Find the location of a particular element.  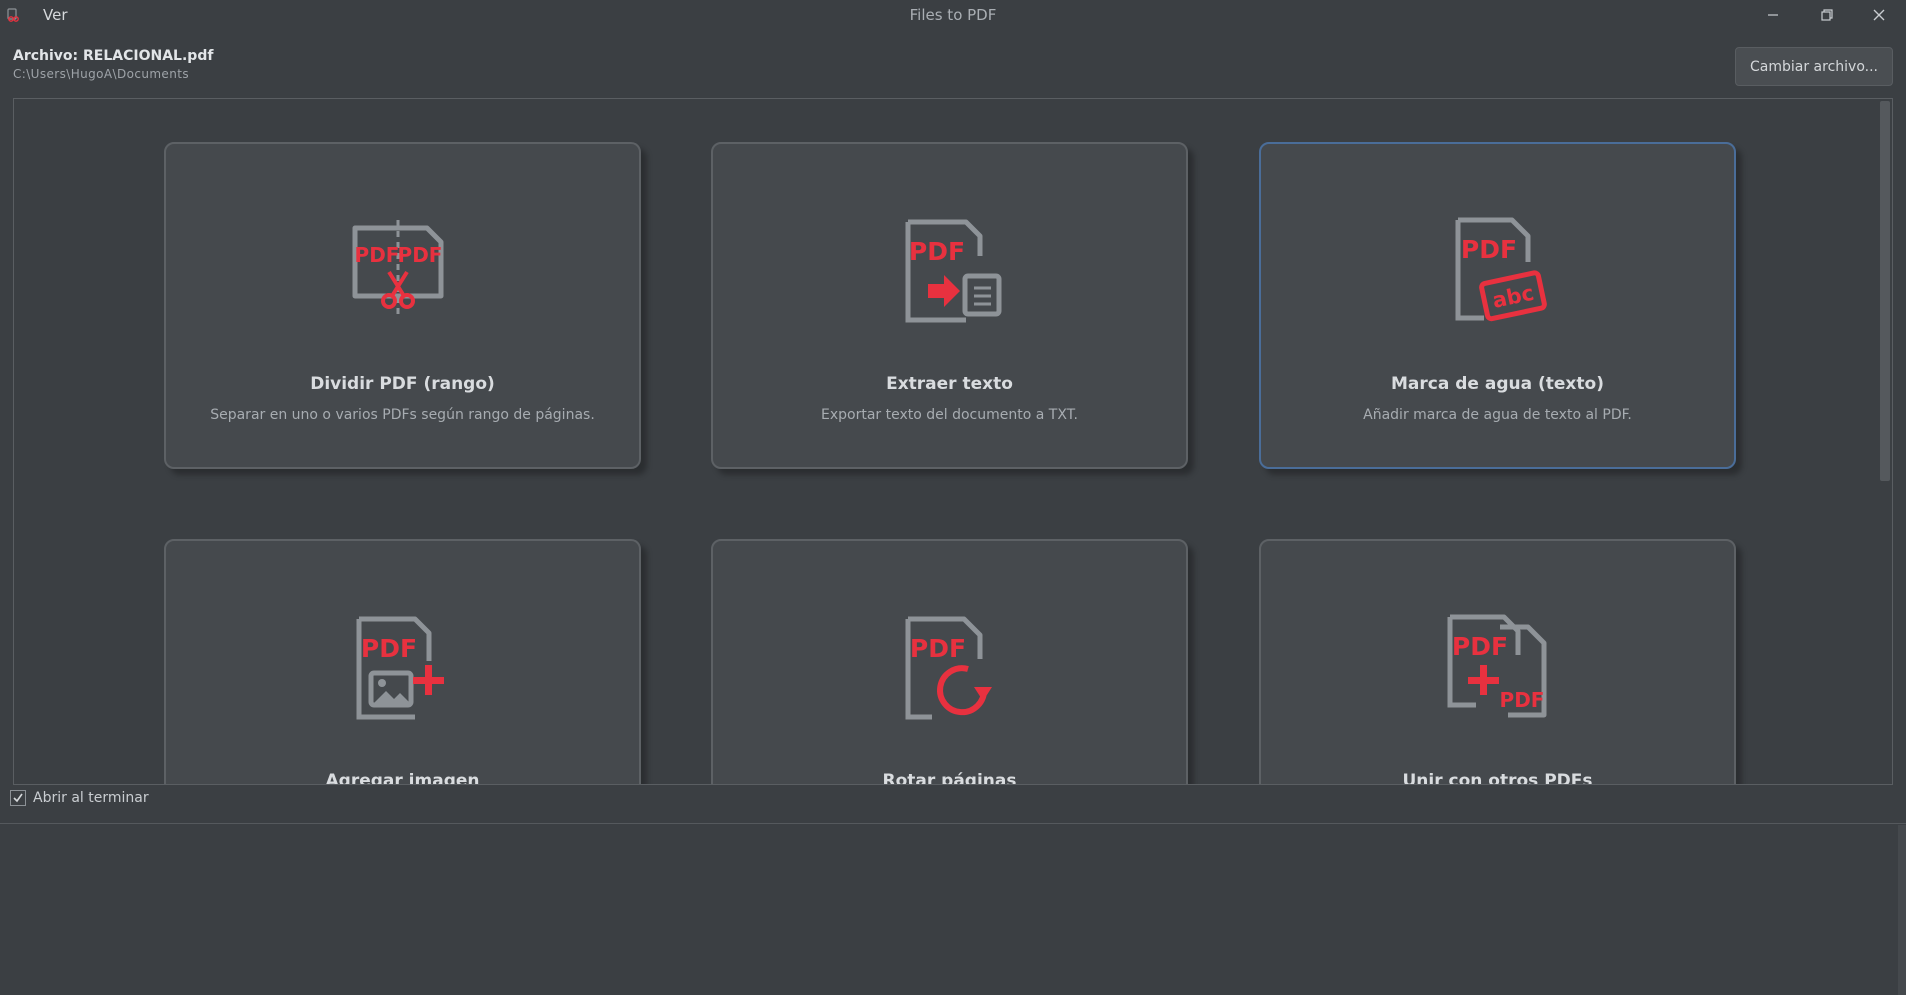

open-on-finish-label: Abrir al terminar is located at coordinates (91, 798).